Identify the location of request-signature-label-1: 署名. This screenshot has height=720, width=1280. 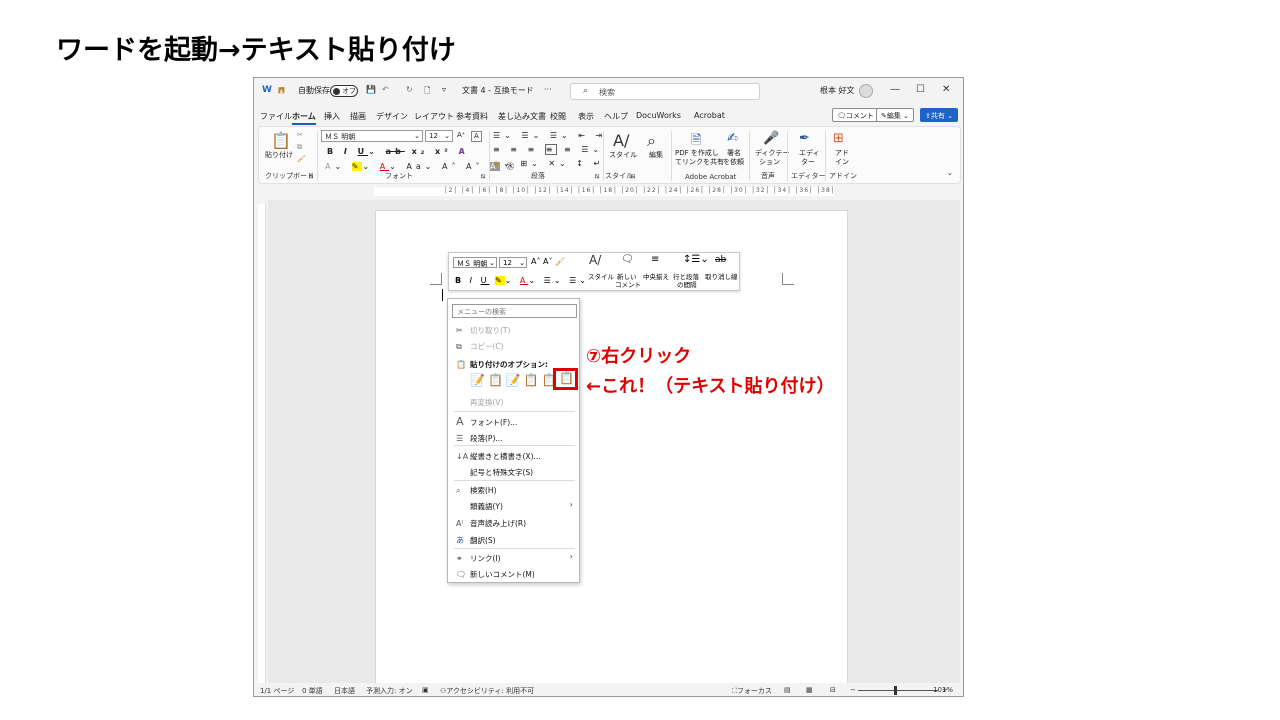
(734, 153).